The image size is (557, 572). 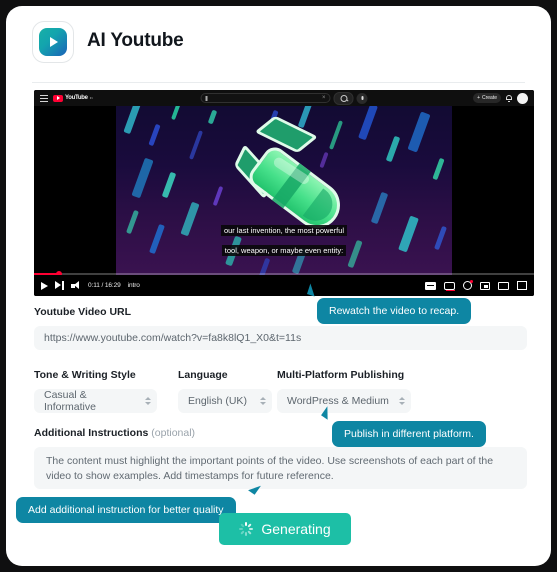 What do you see at coordinates (341, 375) in the screenshot?
I see `publishing-label: Multi-Platform Publishing` at bounding box center [341, 375].